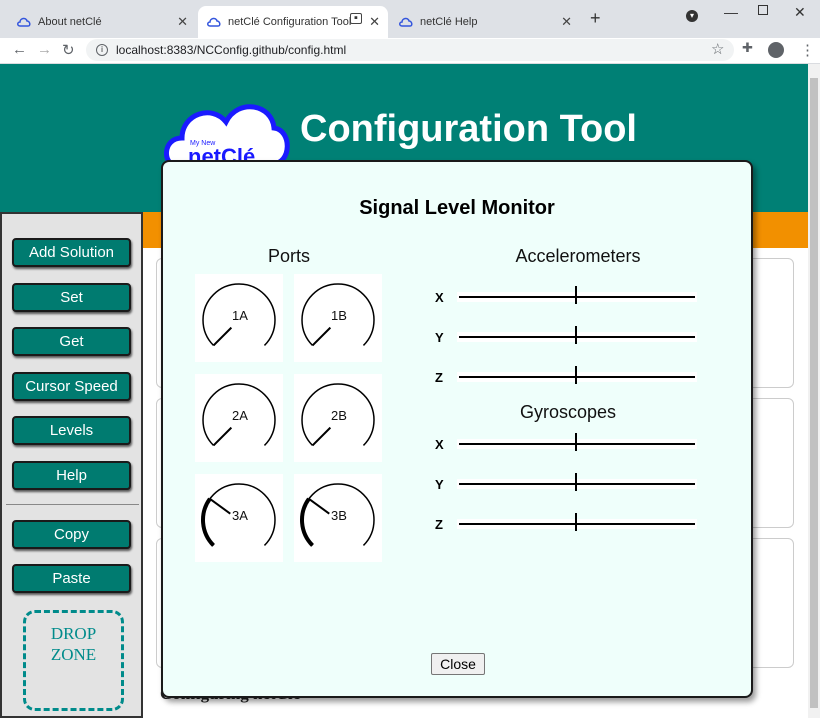 This screenshot has width=820, height=718. What do you see at coordinates (290, 22) in the screenshot?
I see `tab-label: netClé Configuration Tool` at bounding box center [290, 22].